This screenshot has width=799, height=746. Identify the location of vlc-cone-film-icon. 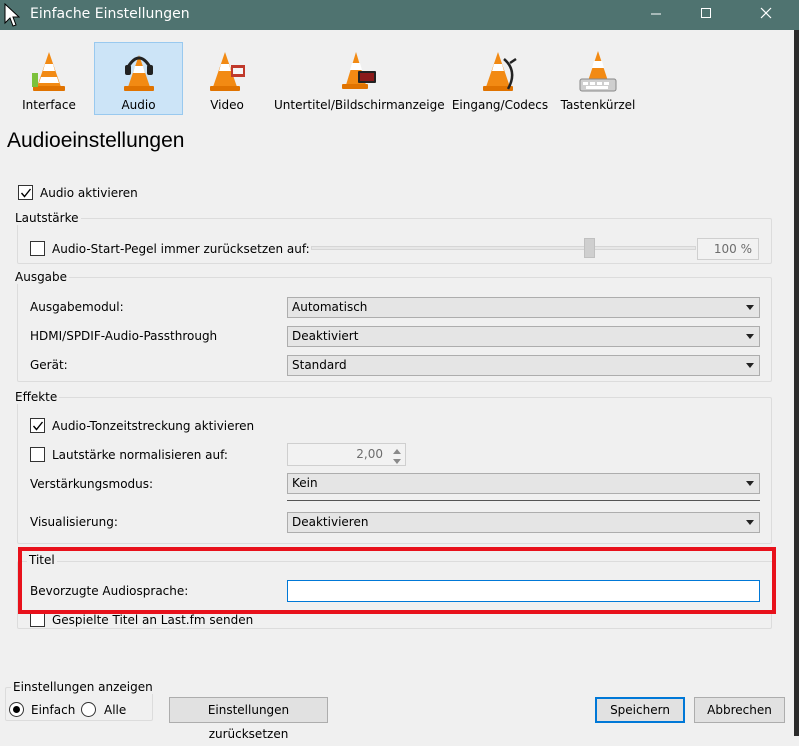
(227, 71).